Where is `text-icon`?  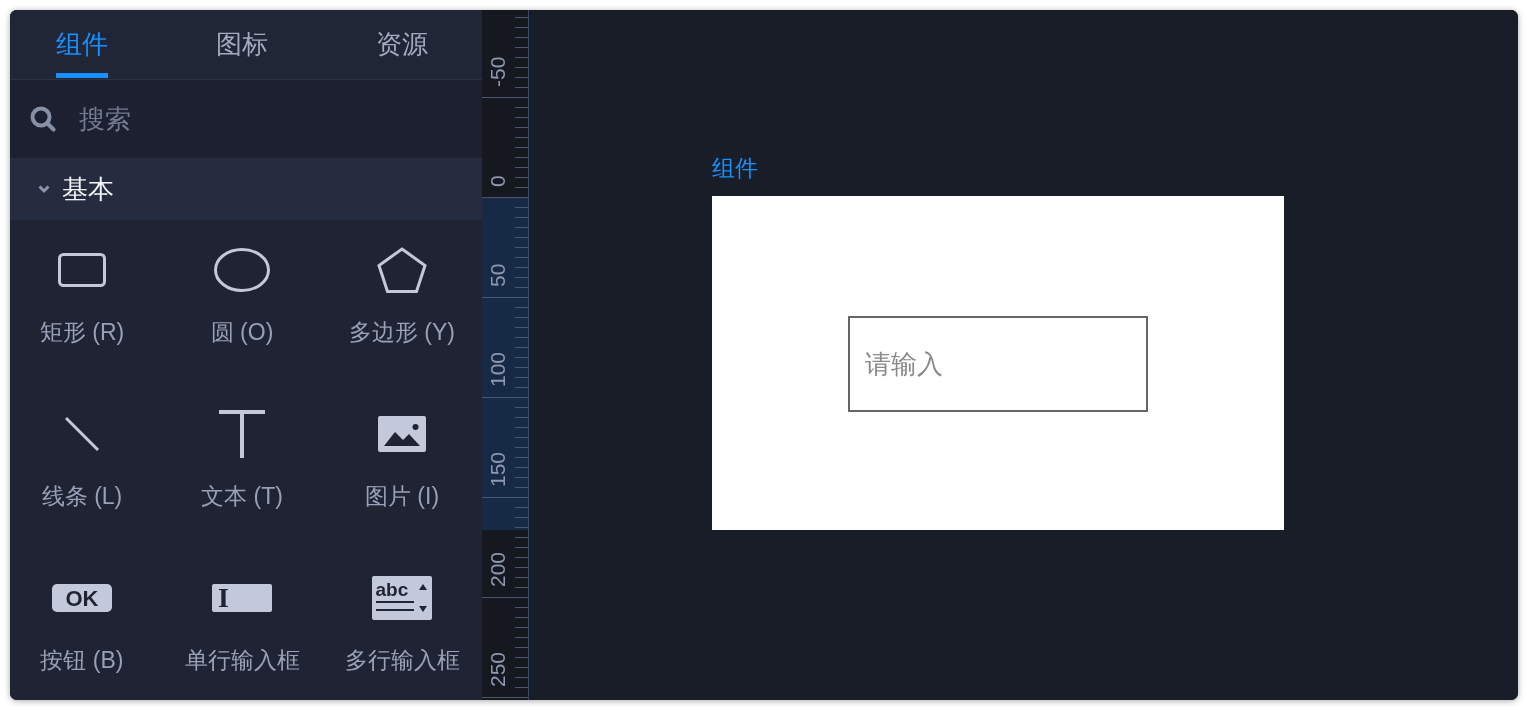
text-icon is located at coordinates (242, 434).